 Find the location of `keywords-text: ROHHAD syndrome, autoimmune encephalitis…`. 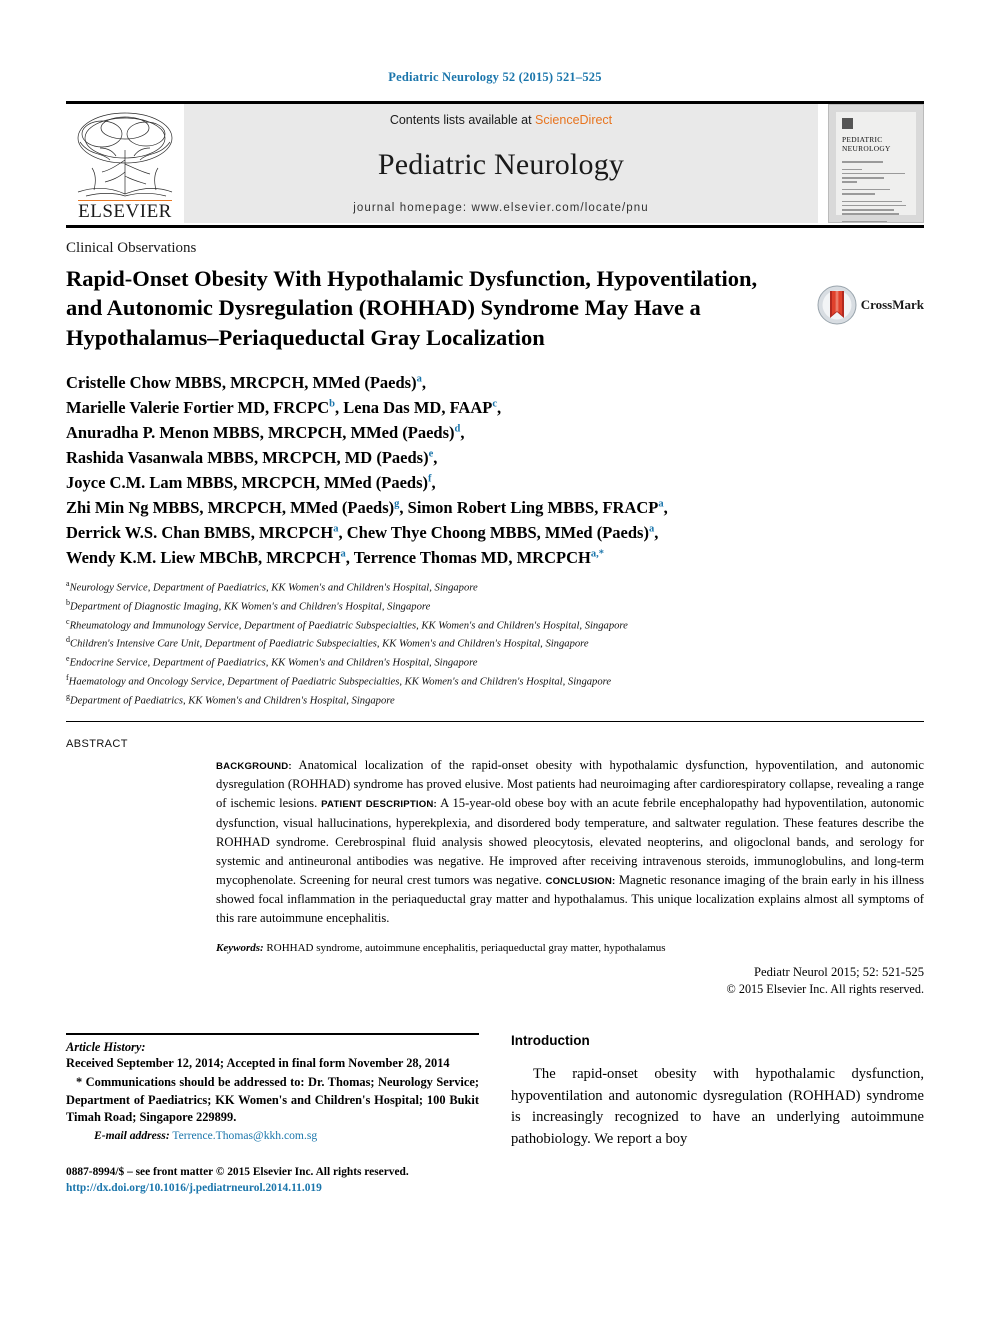

keywords-text: ROHHAD syndrome, autoimmune encephalitis… is located at coordinates (464, 948).